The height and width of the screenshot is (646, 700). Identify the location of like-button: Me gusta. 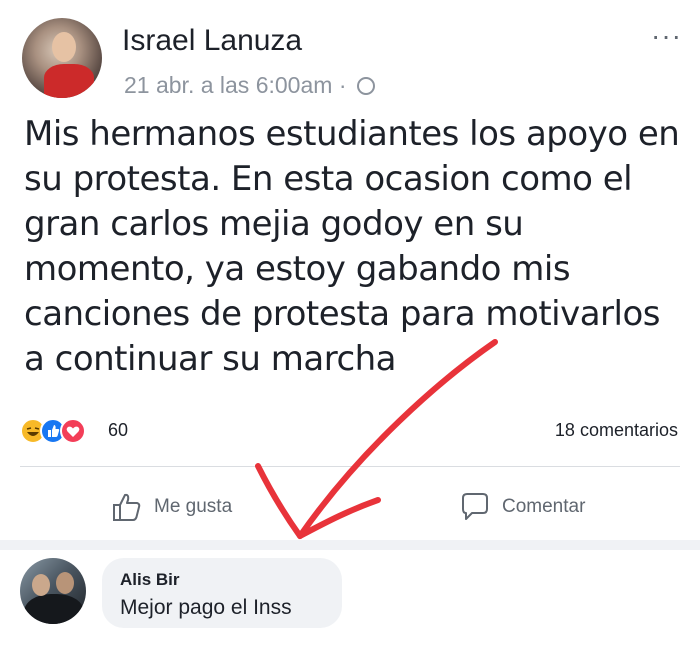
(171, 507).